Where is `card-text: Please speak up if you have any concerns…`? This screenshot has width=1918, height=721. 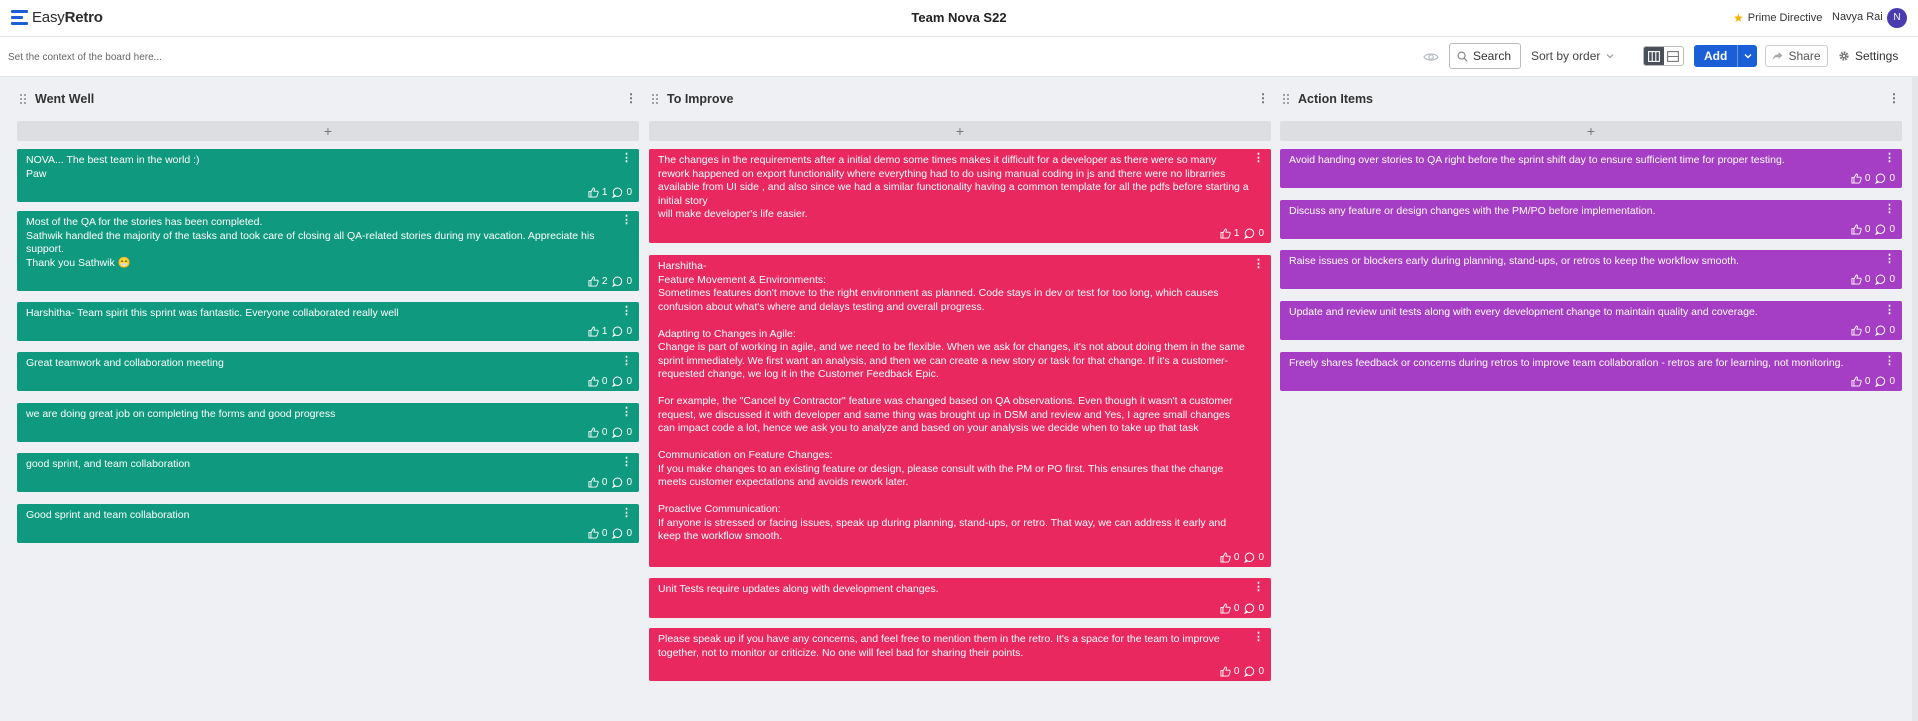
card-text: Please speak up if you have any concerns… is located at coordinates (940, 646).